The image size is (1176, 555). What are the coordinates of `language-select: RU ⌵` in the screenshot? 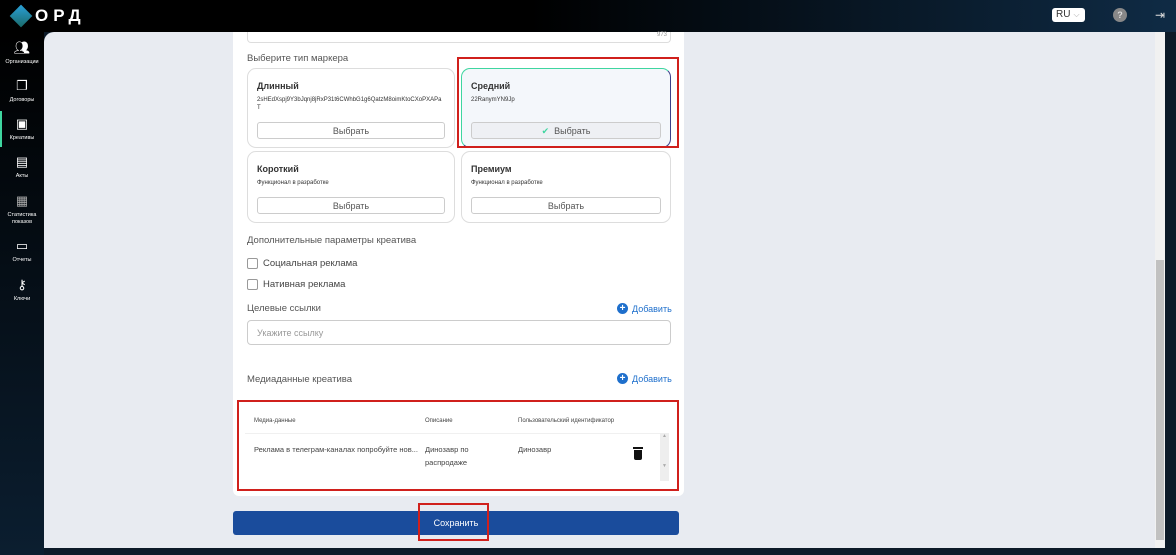 It's located at (1068, 15).